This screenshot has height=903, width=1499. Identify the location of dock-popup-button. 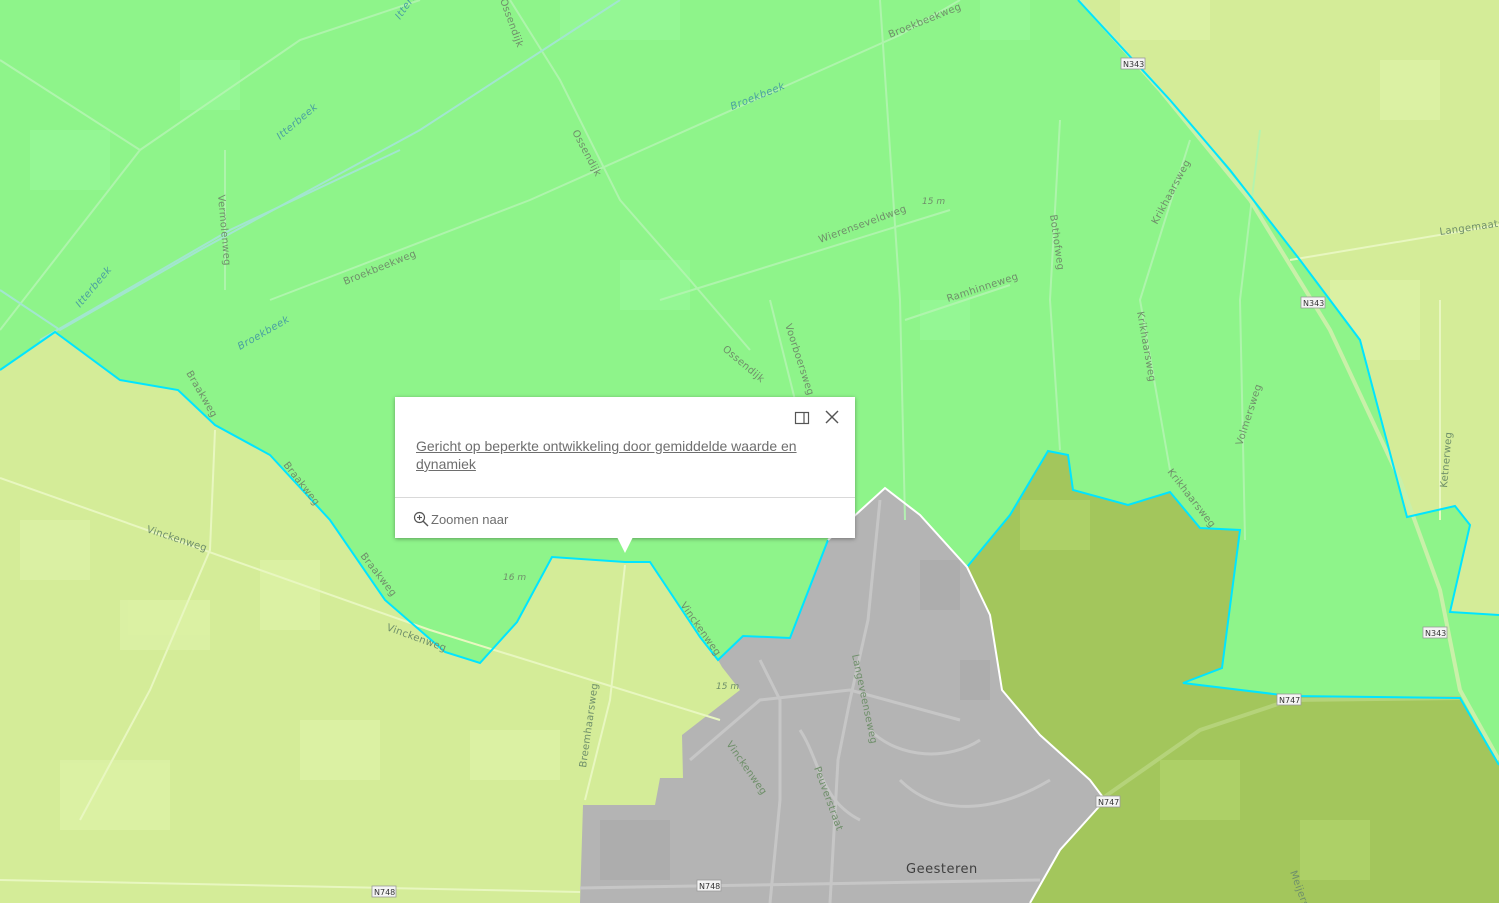
(802, 418).